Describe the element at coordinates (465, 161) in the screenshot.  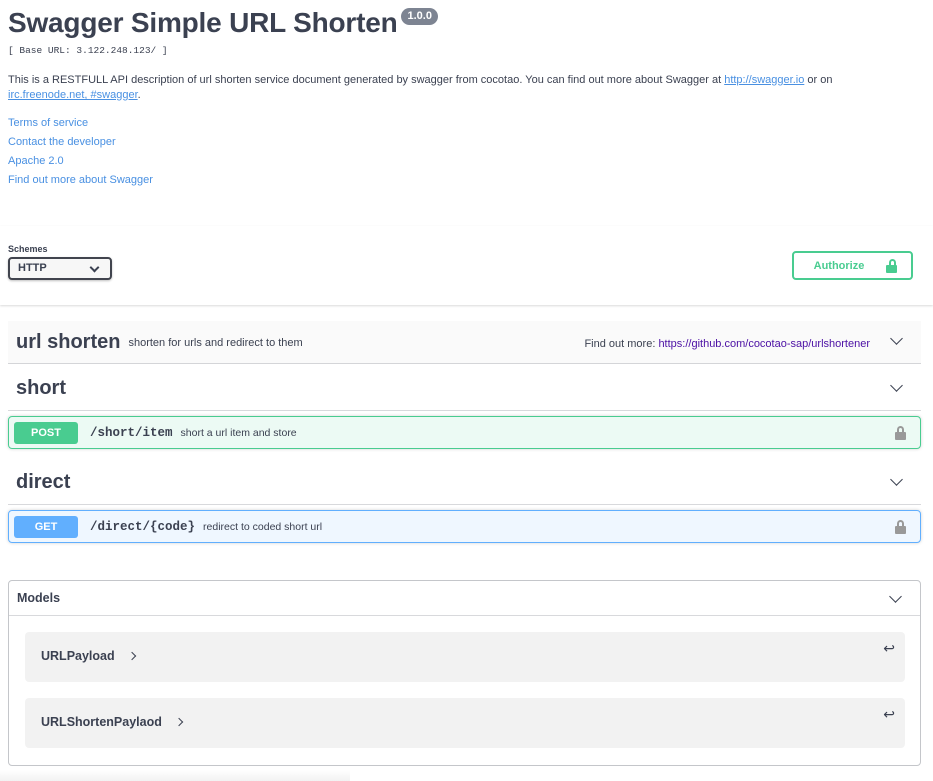
I see `license-link: Apache 2.0` at that location.